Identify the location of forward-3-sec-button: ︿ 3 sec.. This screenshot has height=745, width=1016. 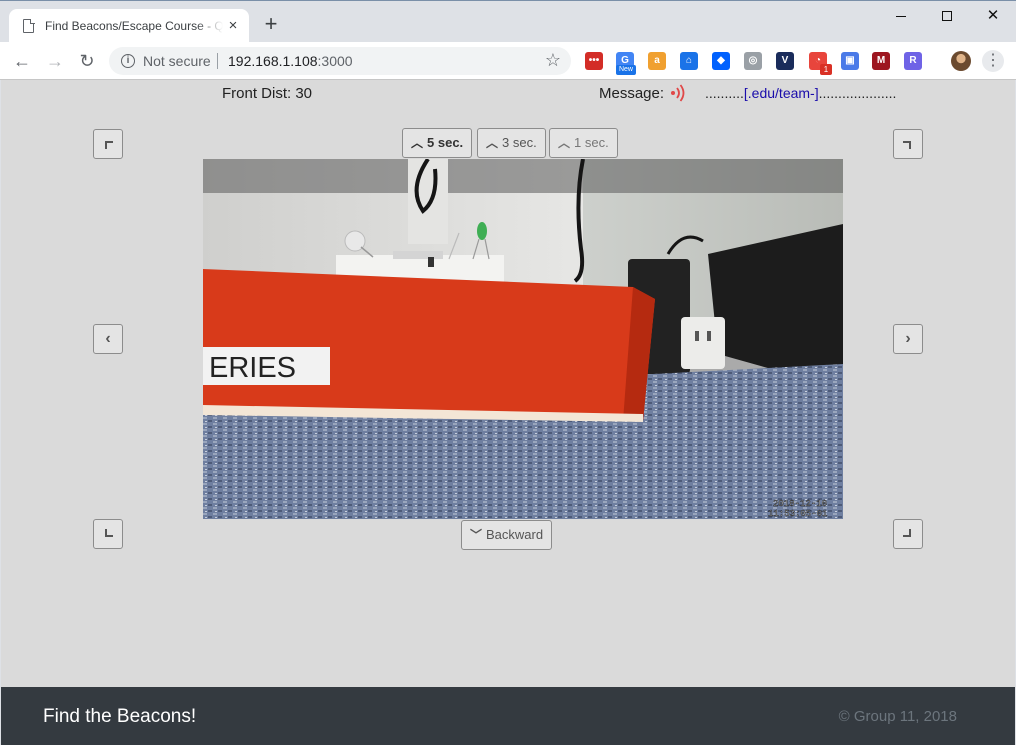
(511, 143).